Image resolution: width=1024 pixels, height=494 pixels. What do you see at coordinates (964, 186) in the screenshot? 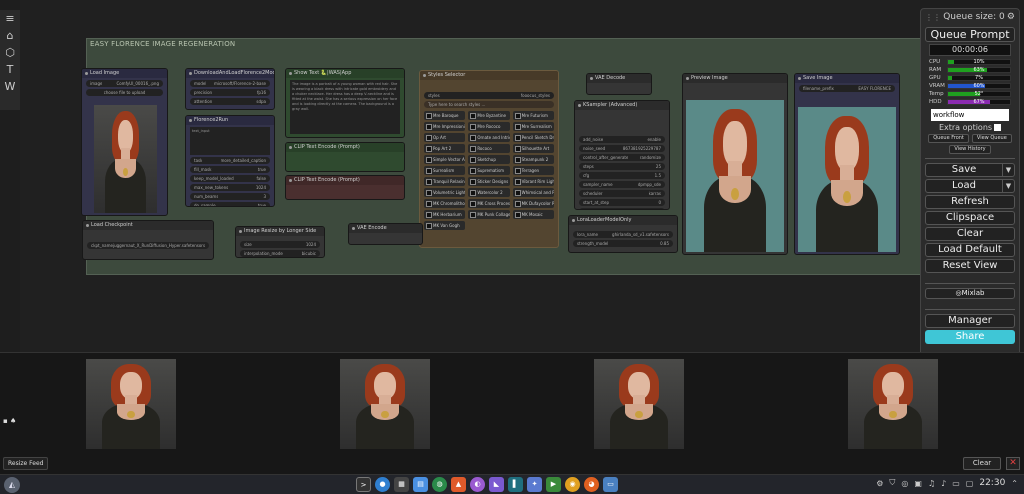
I see `load-button: Load` at bounding box center [964, 186].